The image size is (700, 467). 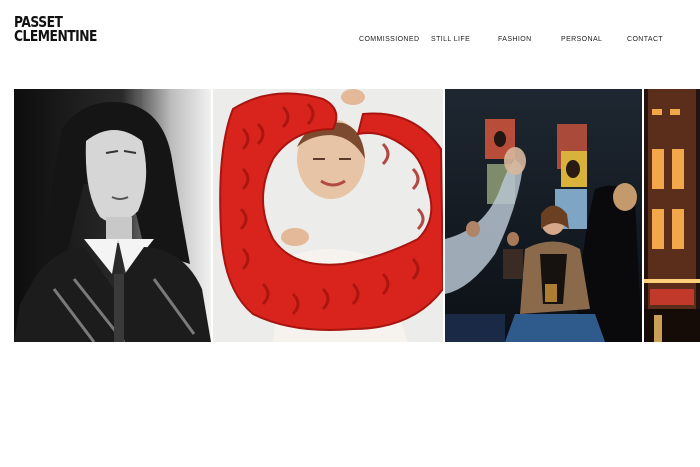 What do you see at coordinates (581, 39) in the screenshot?
I see `nav-item-personal: PERSONAL` at bounding box center [581, 39].